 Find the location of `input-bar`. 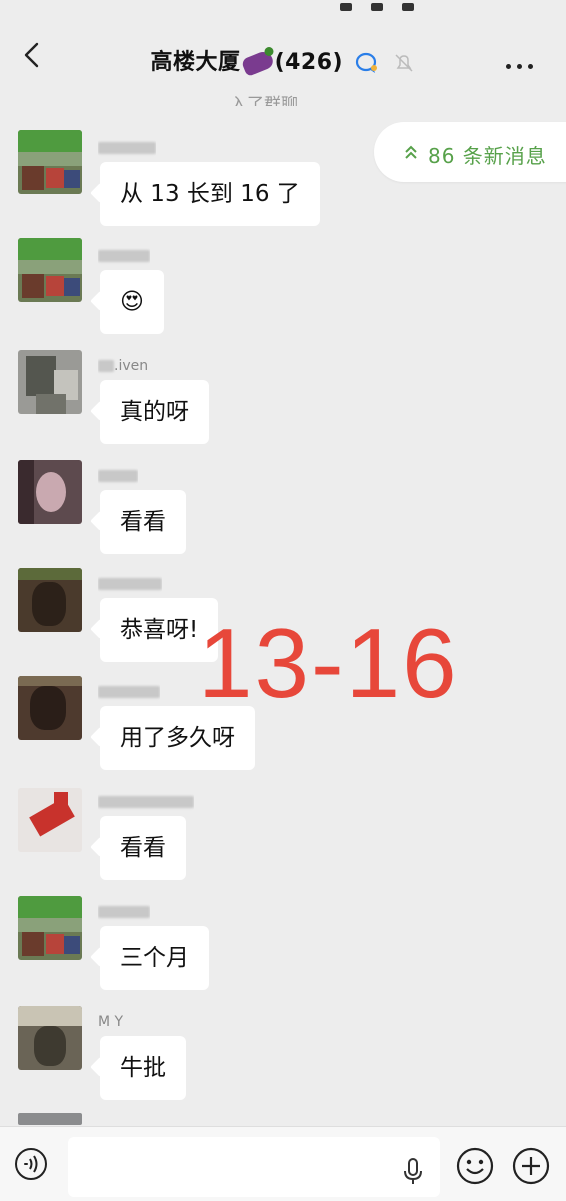

input-bar is located at coordinates (283, 1163).